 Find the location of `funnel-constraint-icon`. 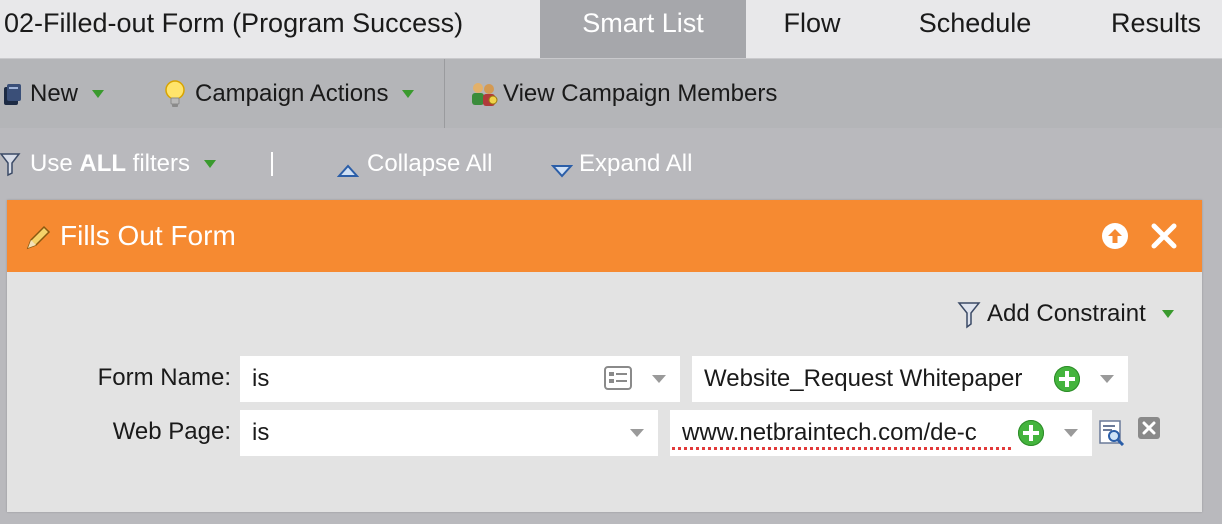

funnel-constraint-icon is located at coordinates (971, 314).